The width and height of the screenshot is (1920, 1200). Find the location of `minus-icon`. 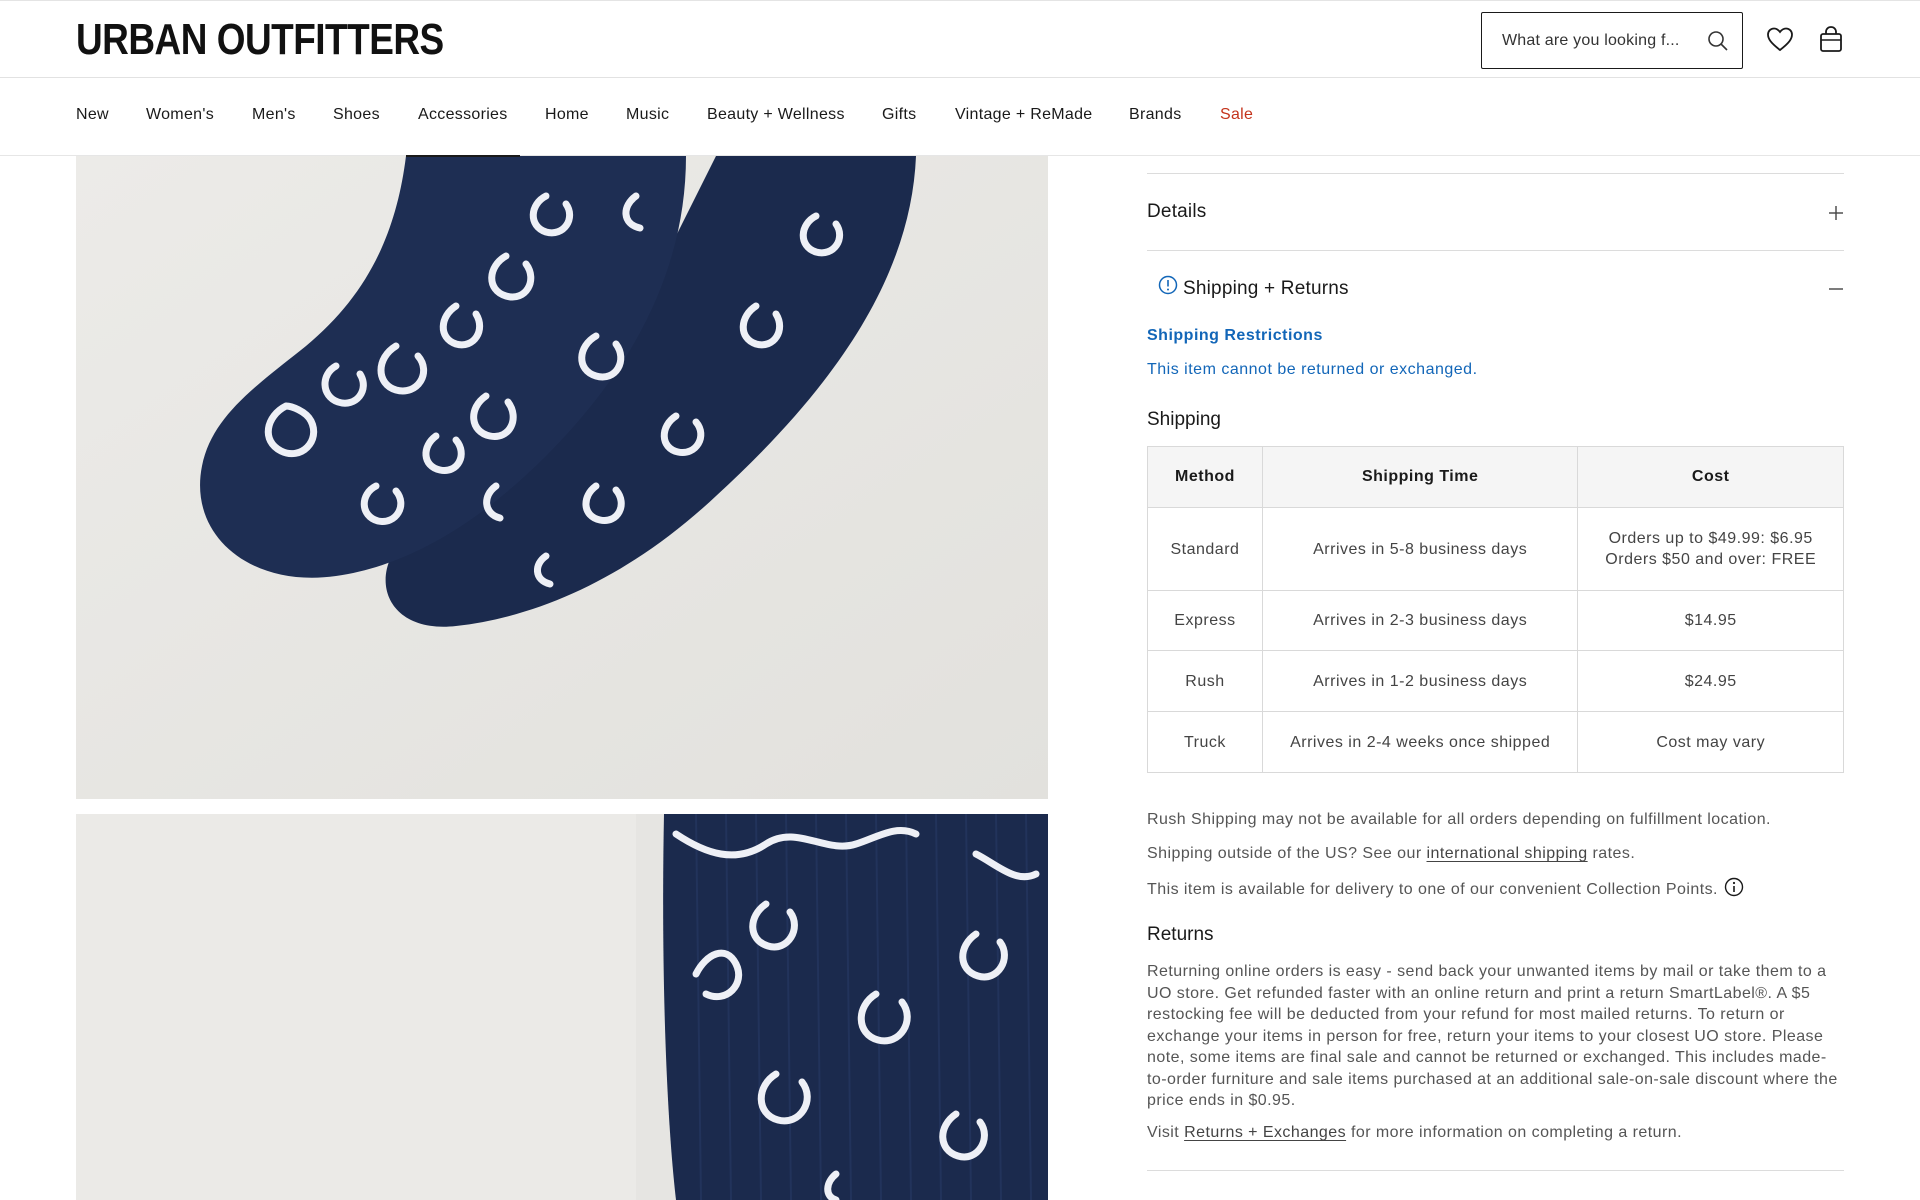

minus-icon is located at coordinates (1836, 289).